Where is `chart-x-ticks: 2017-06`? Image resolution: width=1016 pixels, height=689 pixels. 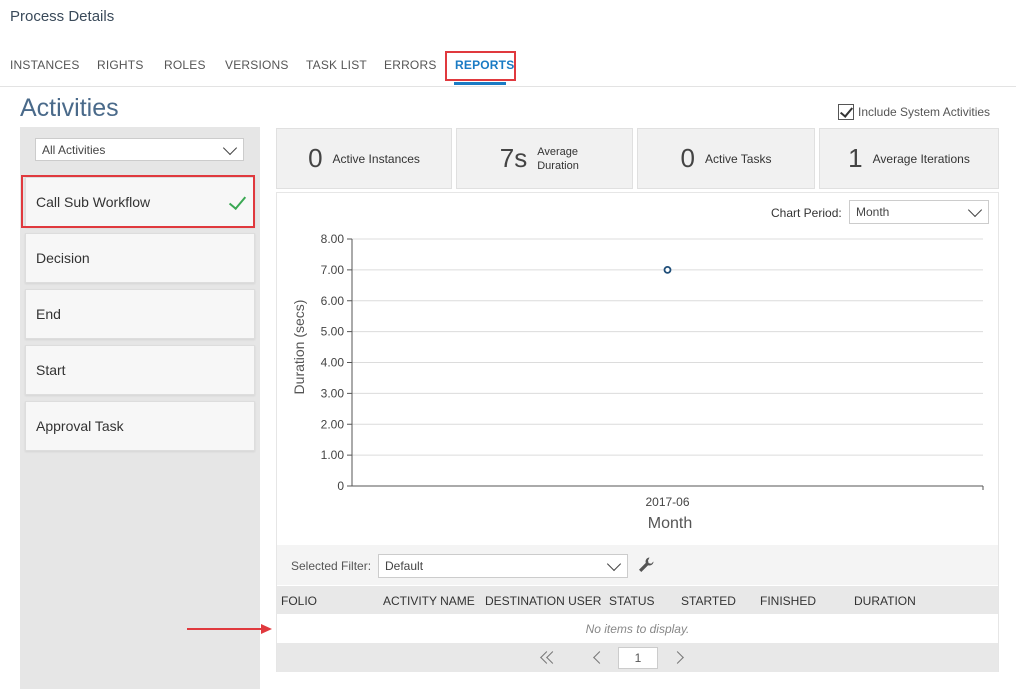
chart-x-ticks: 2017-06 is located at coordinates (667, 502).